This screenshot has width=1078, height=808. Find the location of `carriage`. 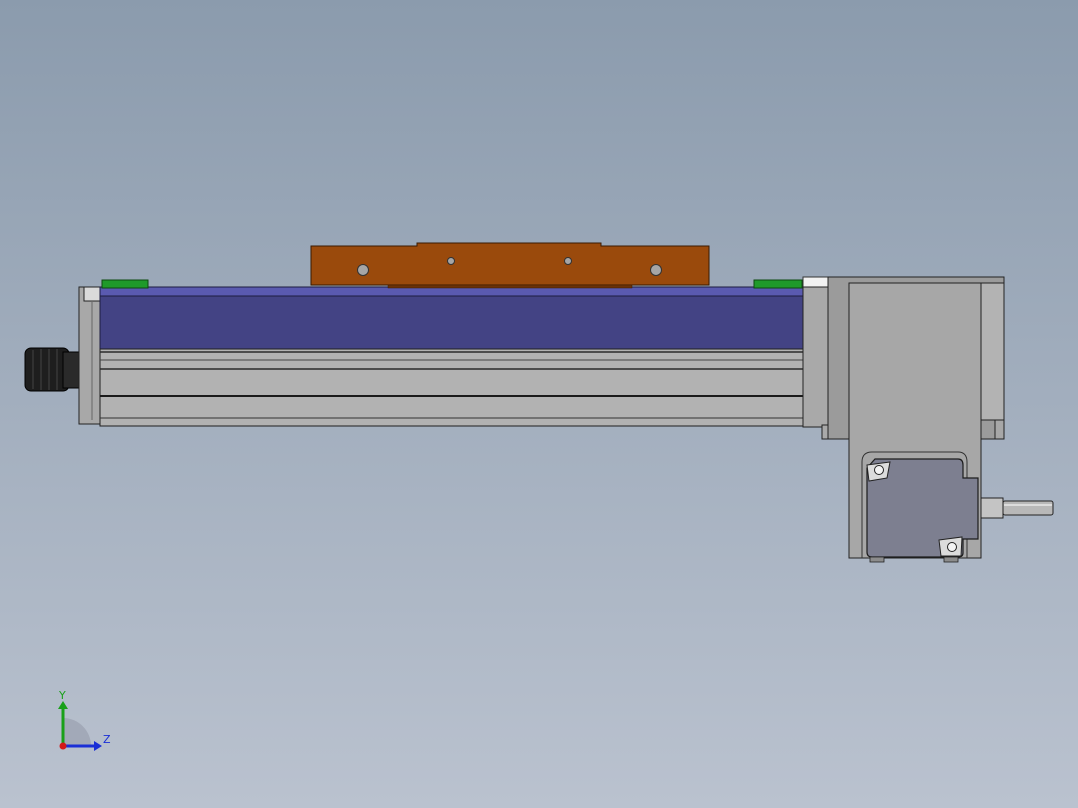

carriage is located at coordinates (510, 265).